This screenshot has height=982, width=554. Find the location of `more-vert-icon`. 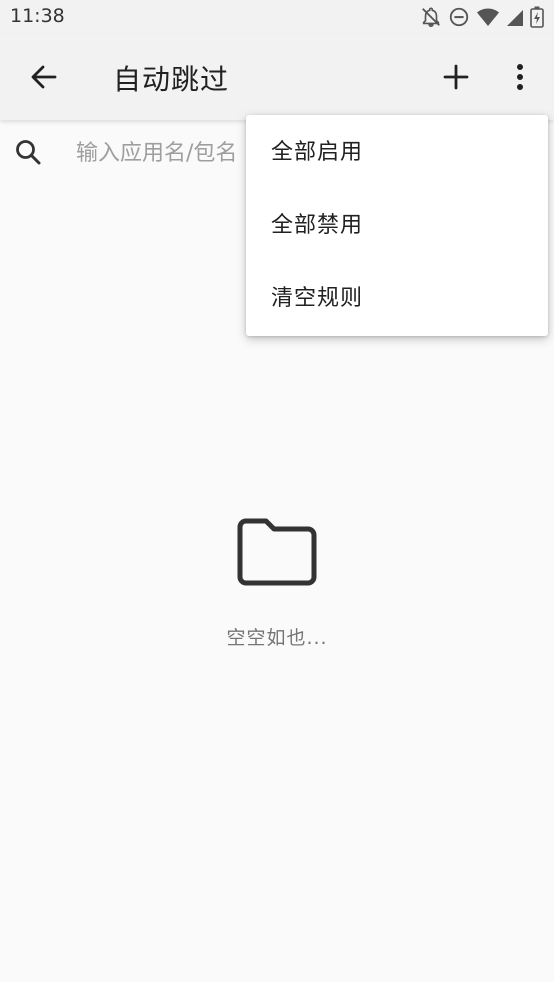

more-vert-icon is located at coordinates (520, 77).